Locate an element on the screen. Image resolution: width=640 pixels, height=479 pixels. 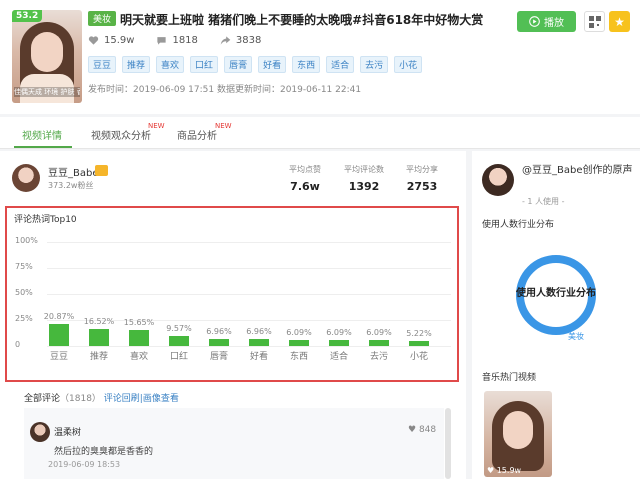
active-tab-indicator is located at coordinates (43, 147).